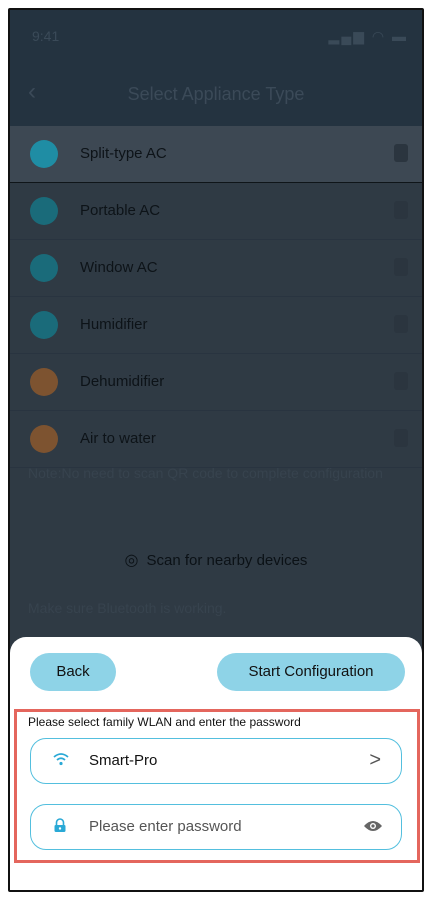  Describe the element at coordinates (216, 382) in the screenshot. I see `appliance-item-dehumidifier: Dehumidifier` at that location.